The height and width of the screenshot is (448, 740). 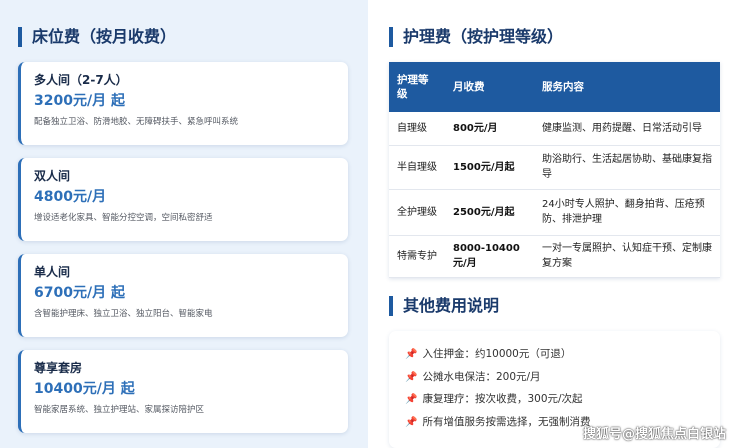 What do you see at coordinates (79, 293) in the screenshot?
I see `room-price: 6700元/月 起` at bounding box center [79, 293].